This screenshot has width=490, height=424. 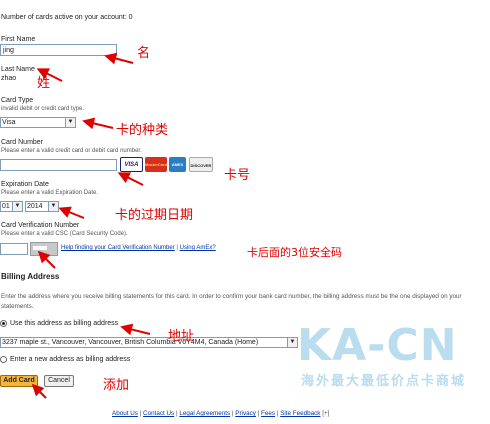 I want to click on address-arrow-icon, so click(x=135, y=329).